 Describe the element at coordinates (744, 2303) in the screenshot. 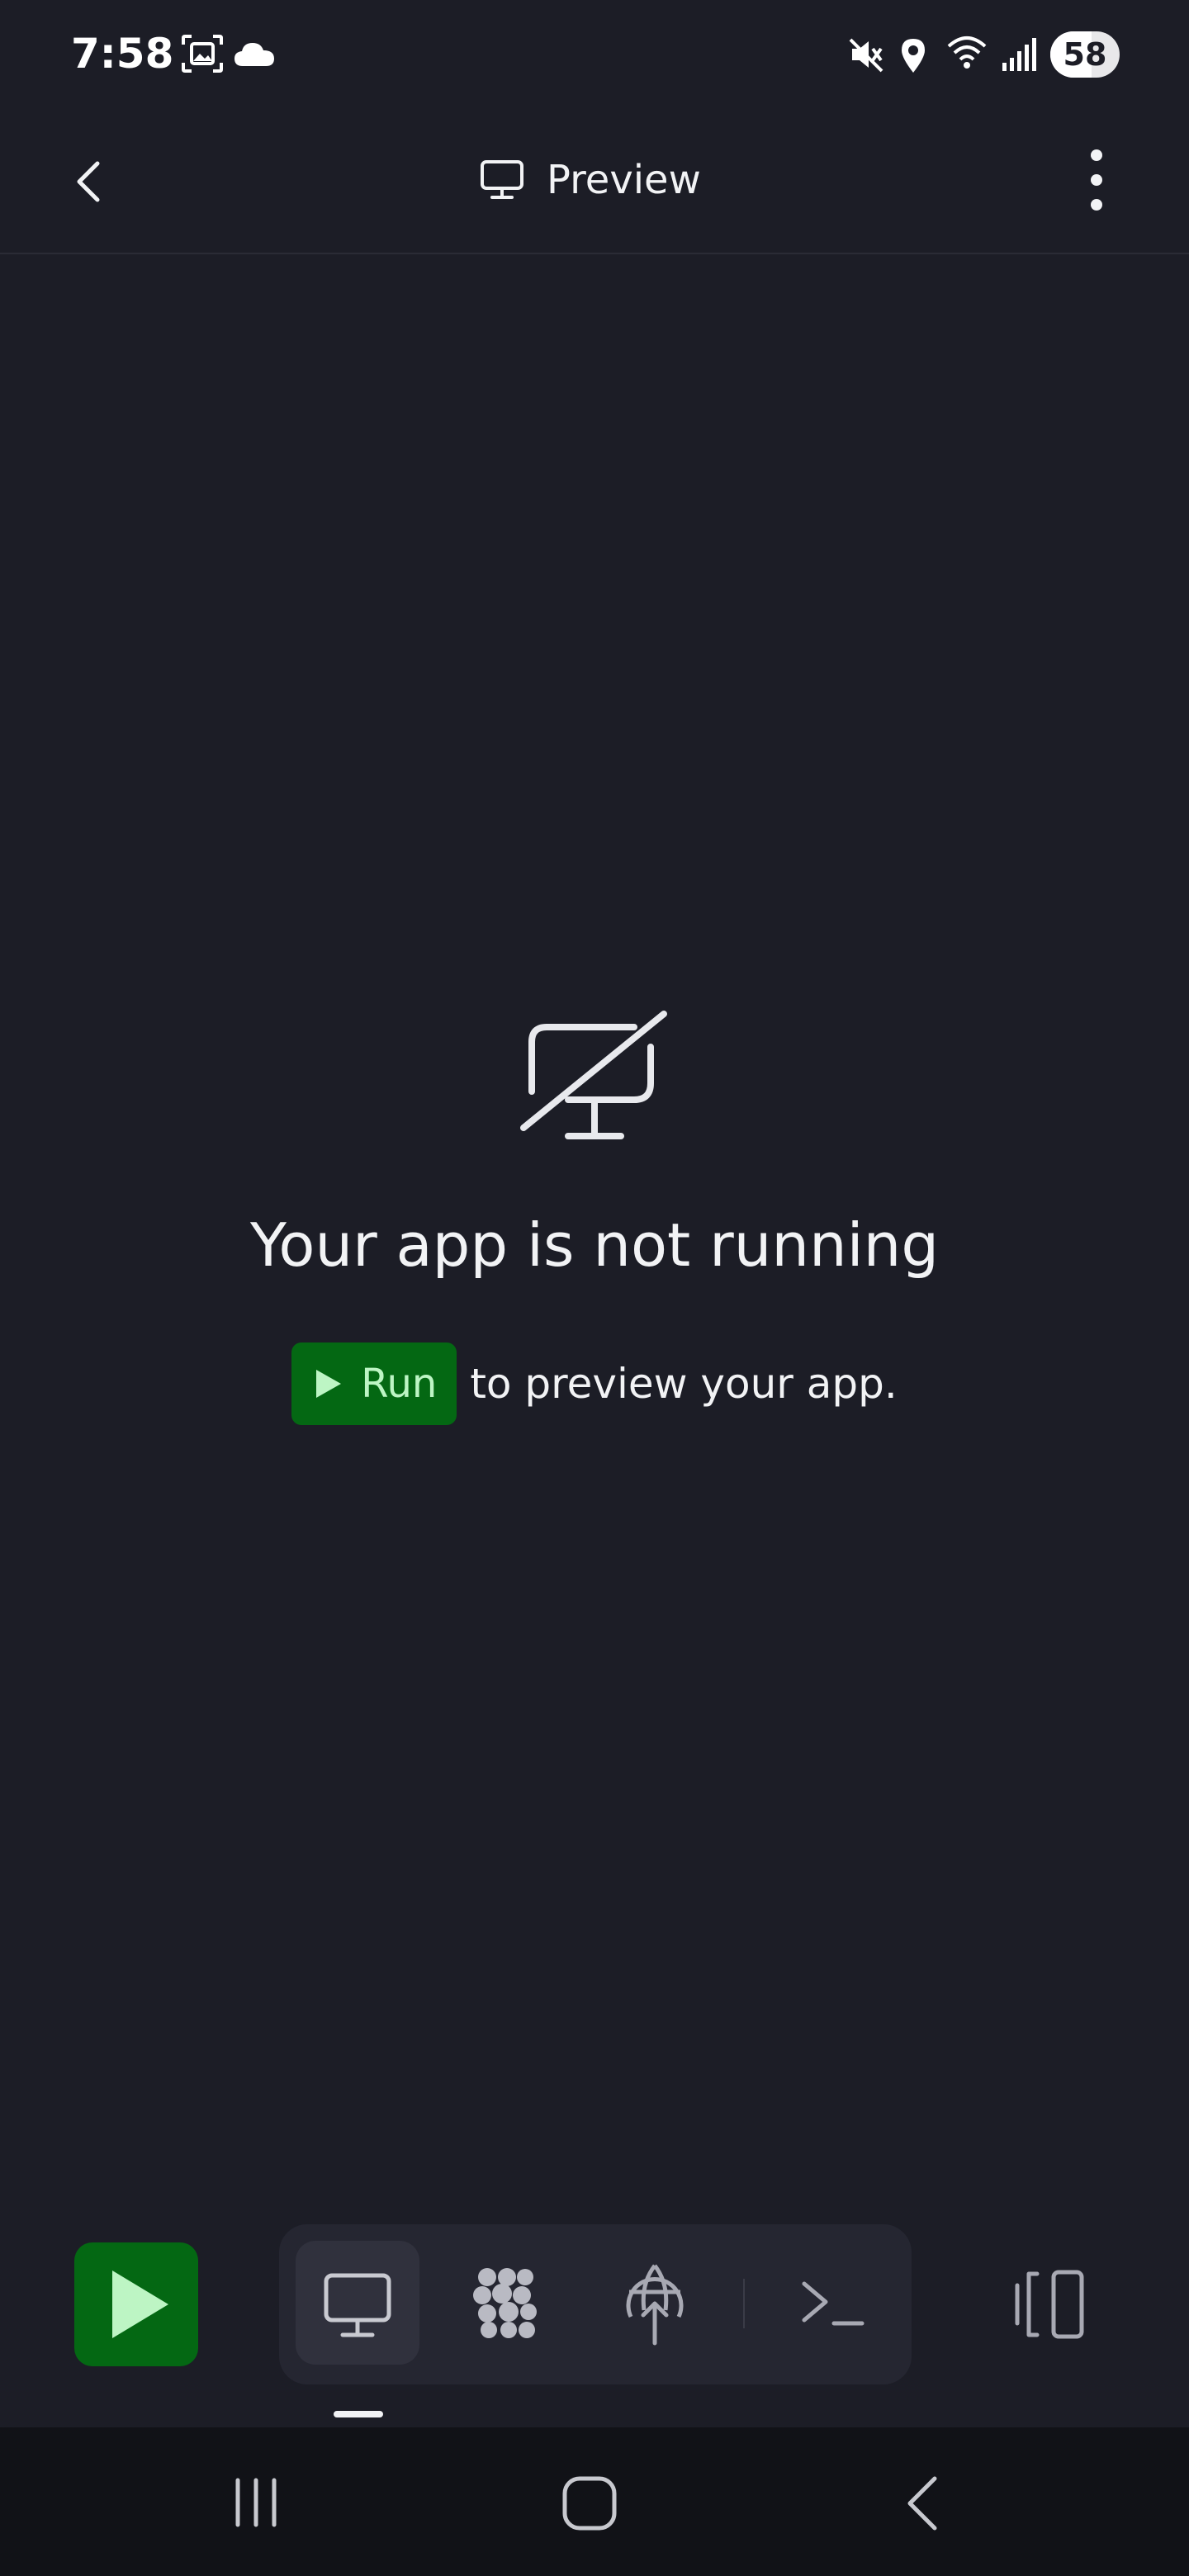

I see `tool-divider` at that location.